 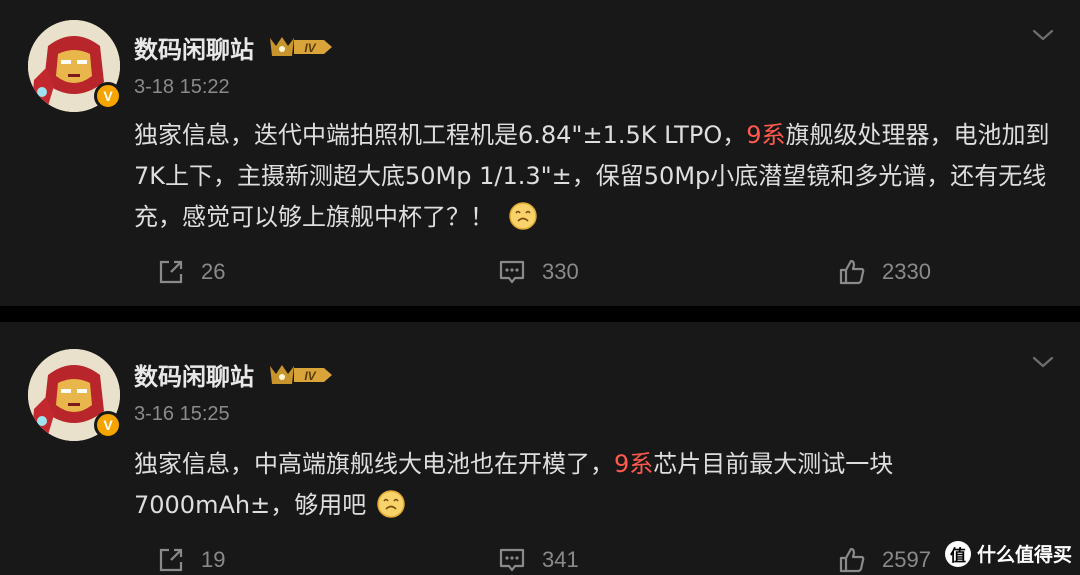 I want to click on like-count: 2597, so click(x=906, y=559).